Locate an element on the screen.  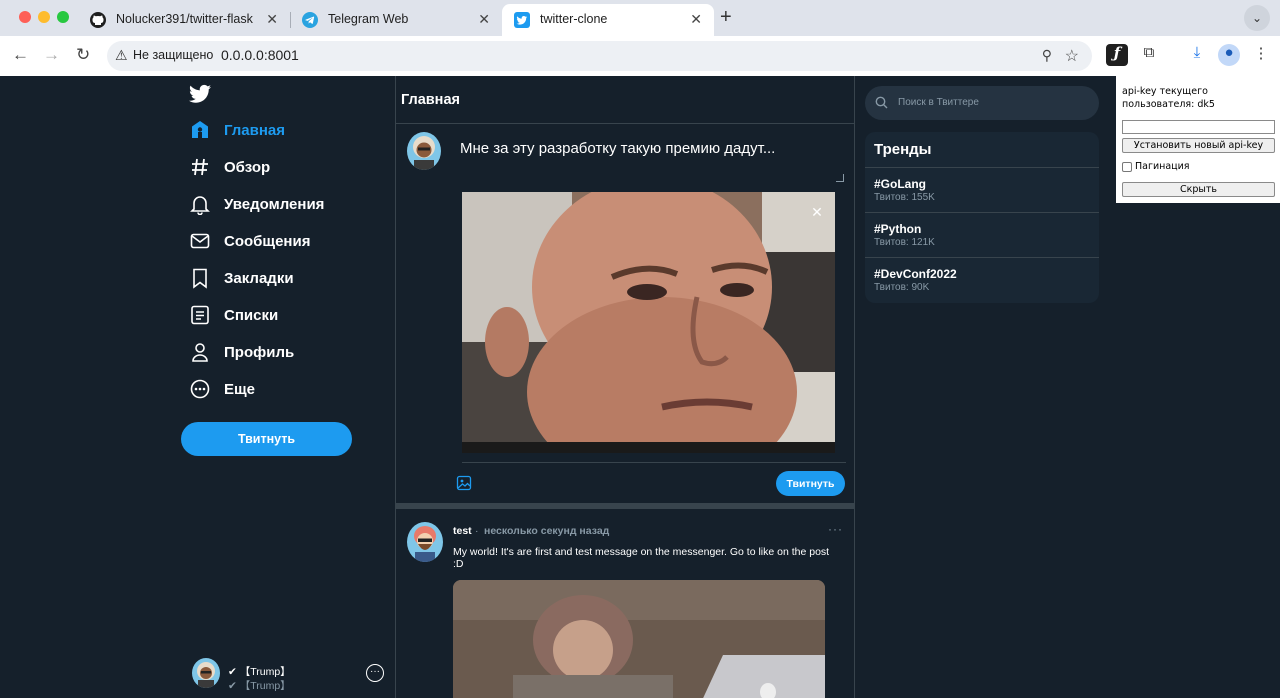
sidebar-item-notifications: Уведомления is located at coordinates (256, 204).